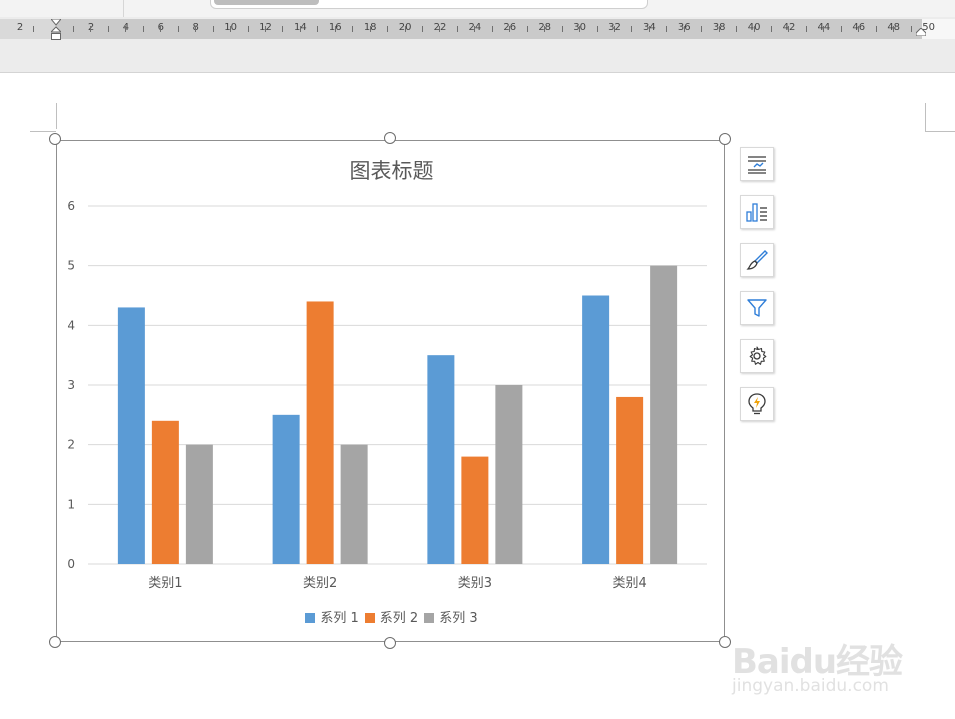  Describe the element at coordinates (399, 618) in the screenshot. I see `legend-label: 系列 2` at that location.